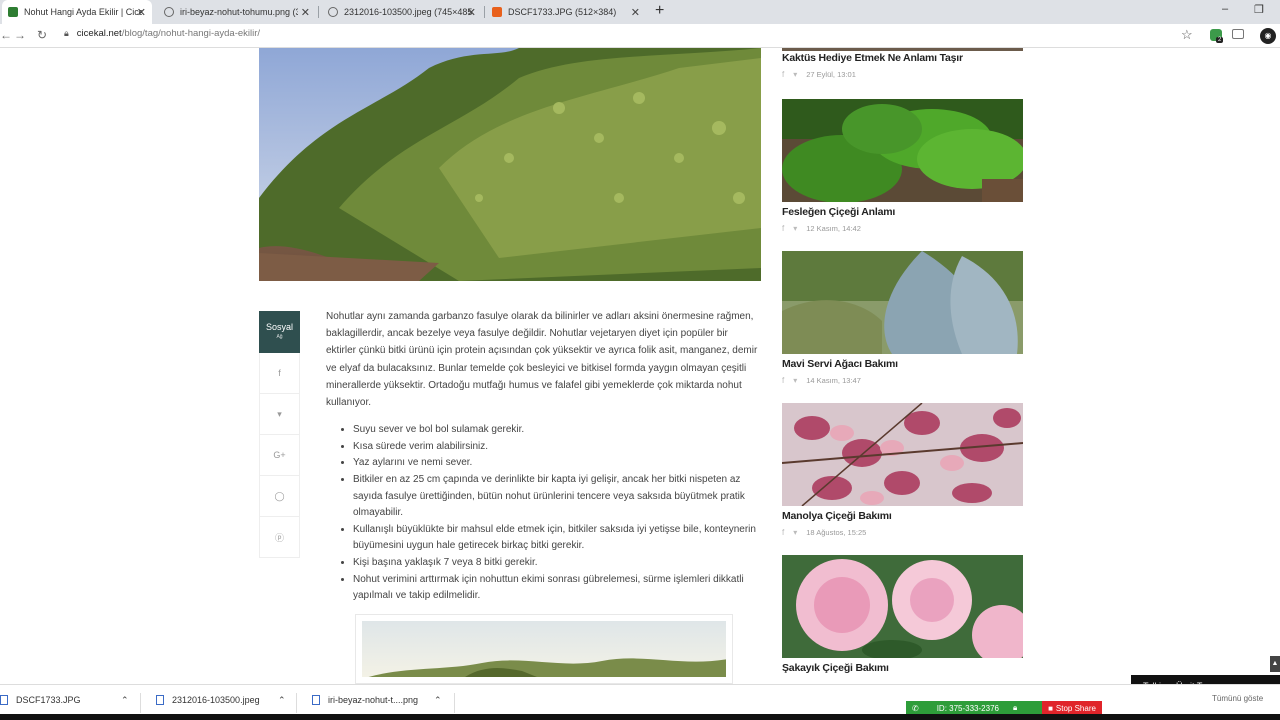 The height and width of the screenshot is (720, 1280). I want to click on post-meta: f ▾ 18 Ağustos, 15:25, so click(902, 532).